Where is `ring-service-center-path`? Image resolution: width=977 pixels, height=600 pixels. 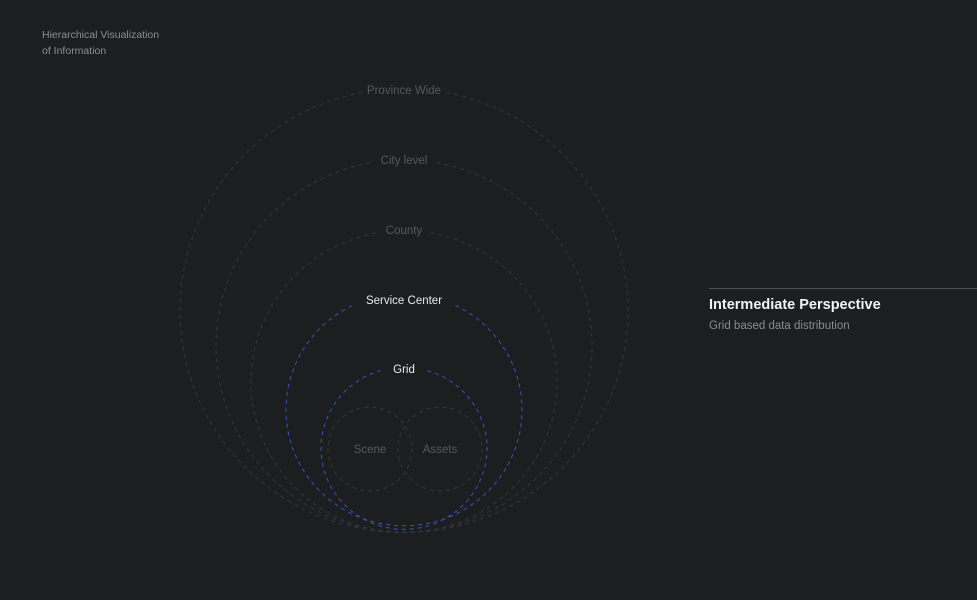 ring-service-center-path is located at coordinates (404, 415).